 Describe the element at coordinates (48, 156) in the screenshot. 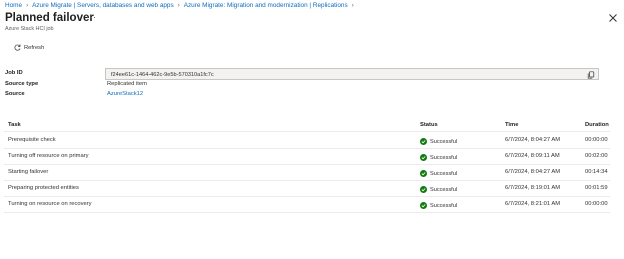

I see `task-cell: Turning off resource on primary` at that location.